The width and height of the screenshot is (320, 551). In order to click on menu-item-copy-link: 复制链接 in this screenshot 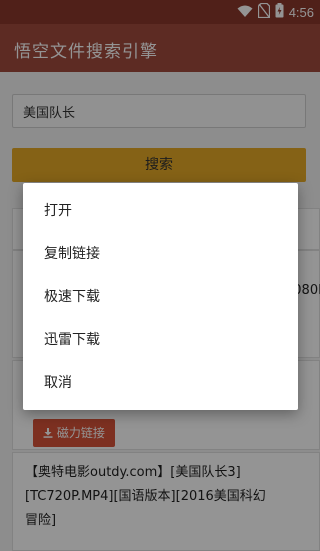, I will do `click(160, 254)`.